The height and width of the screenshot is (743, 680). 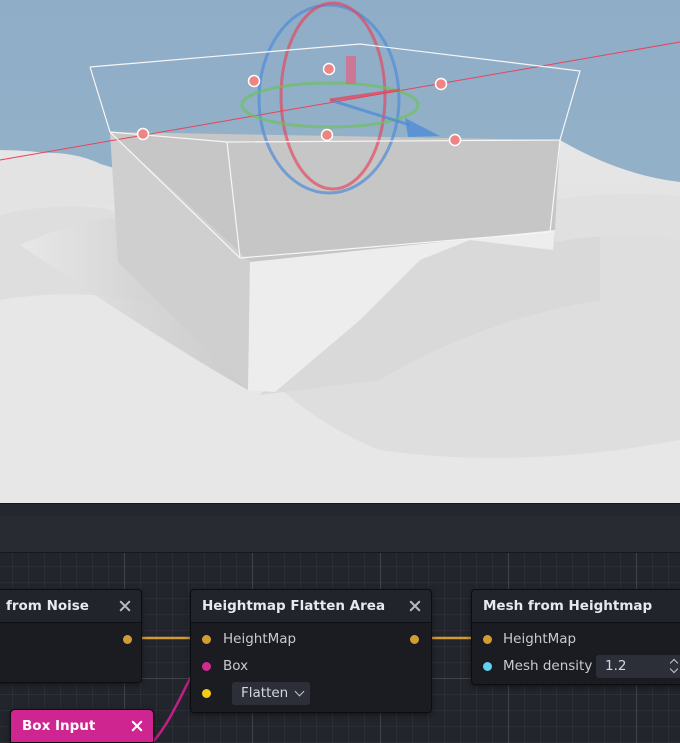 What do you see at coordinates (236, 666) in the screenshot?
I see `input-label-box: Box` at bounding box center [236, 666].